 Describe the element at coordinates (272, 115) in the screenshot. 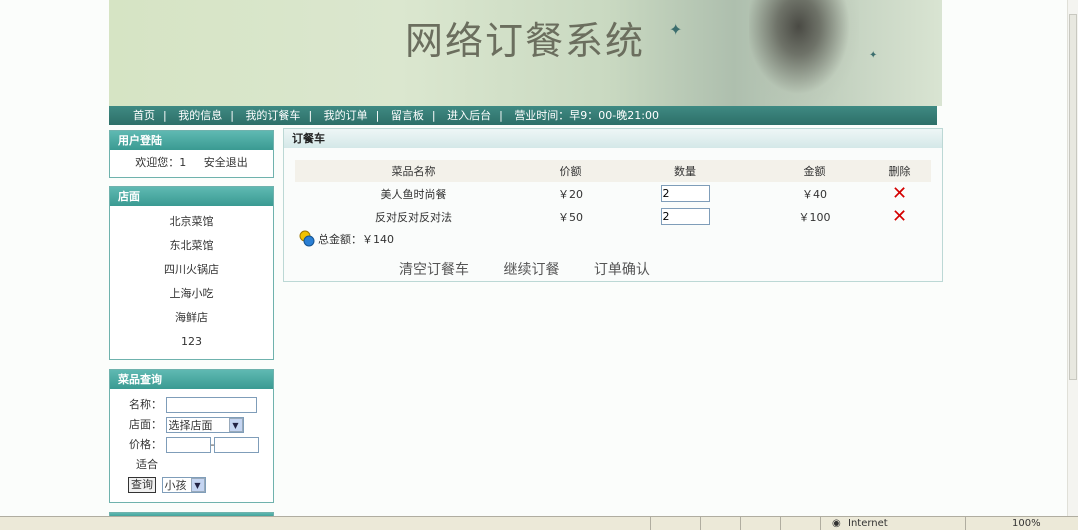

I see `nav-my-cart: 我的订餐车` at that location.